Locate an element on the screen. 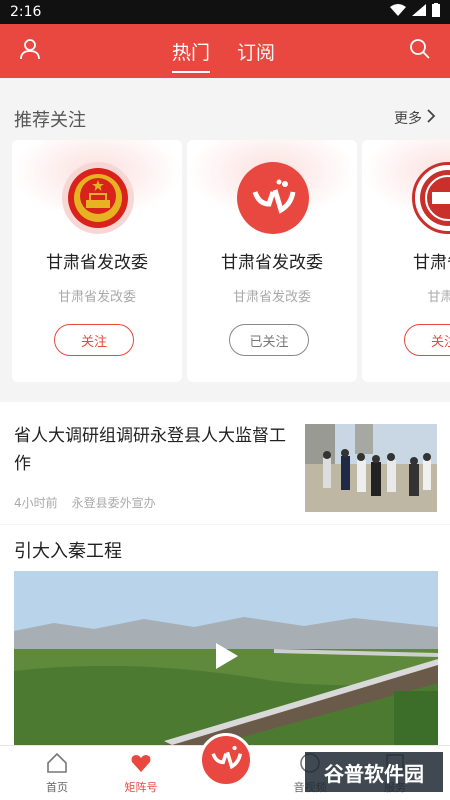 The width and height of the screenshot is (450, 800). search-icon is located at coordinates (420, 51).